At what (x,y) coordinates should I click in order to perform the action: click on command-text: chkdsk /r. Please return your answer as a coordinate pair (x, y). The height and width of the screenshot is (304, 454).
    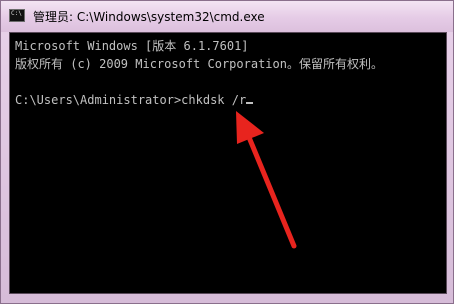
    Looking at the image, I should click on (214, 100).